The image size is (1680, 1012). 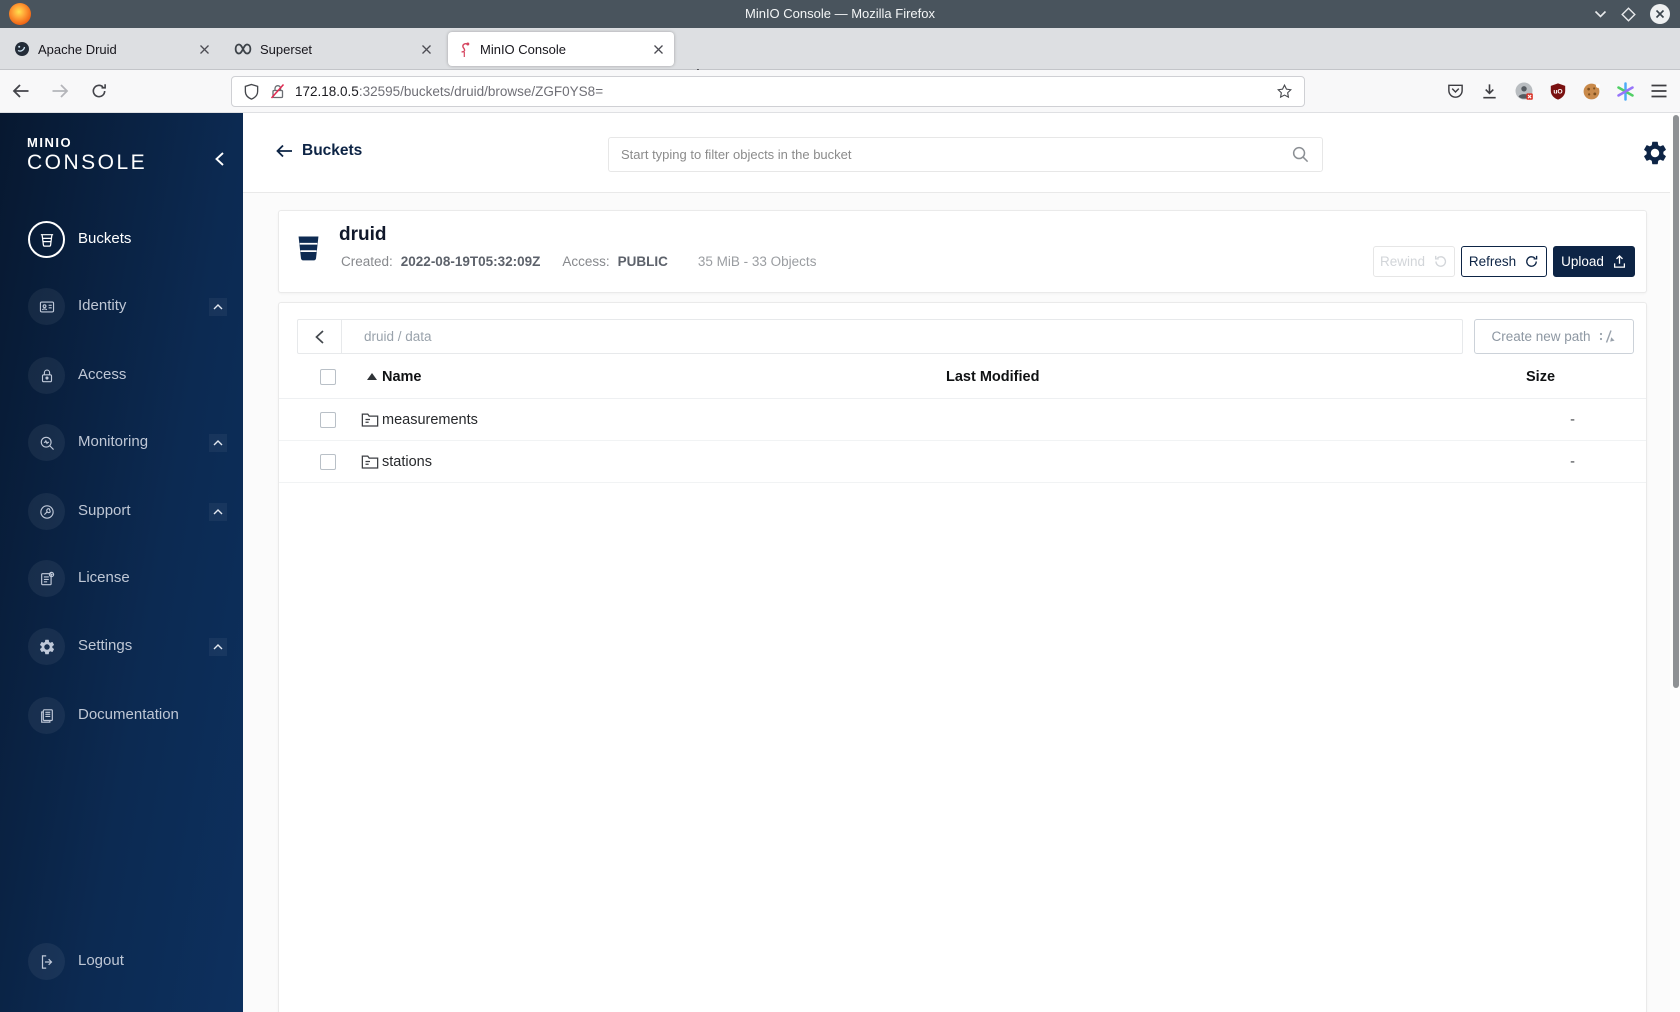 I want to click on column-header-size: Size, so click(x=1540, y=377).